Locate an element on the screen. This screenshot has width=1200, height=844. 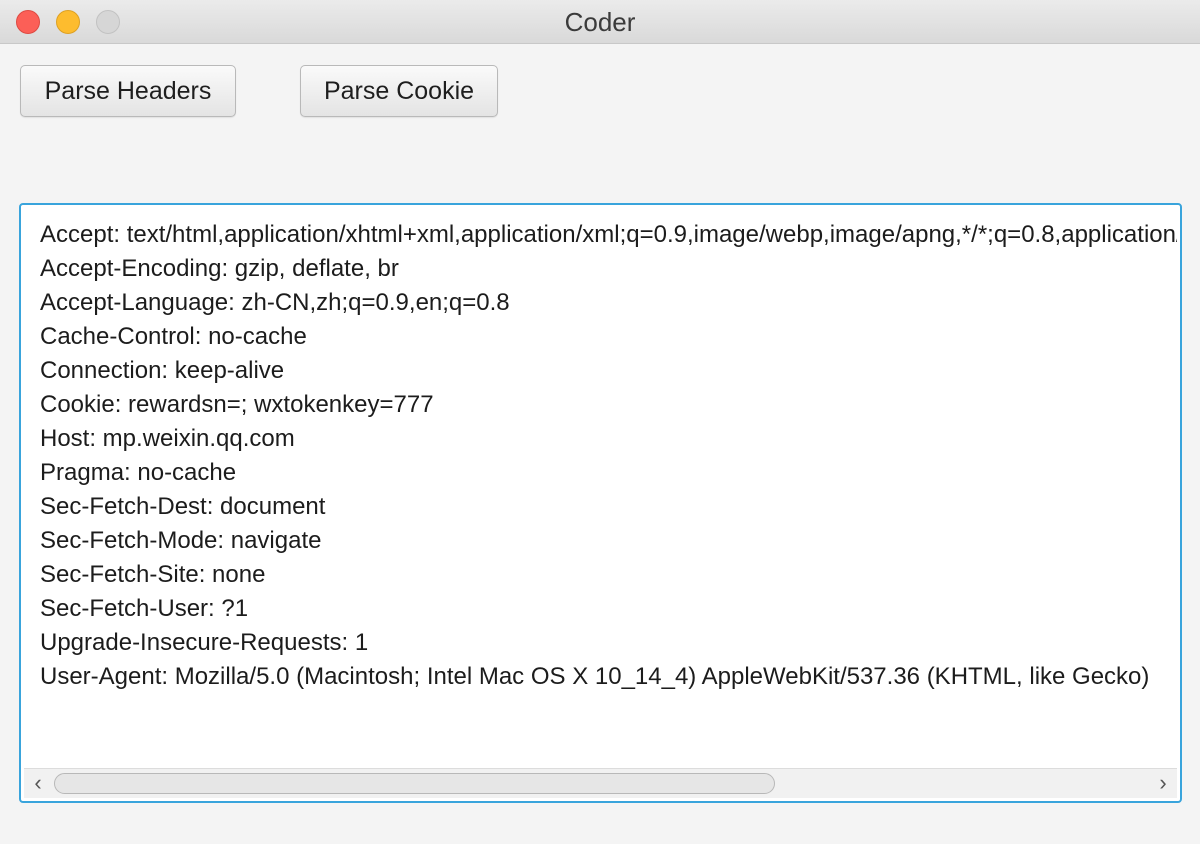
text-line: Cookie: rewardsn=; wxtokenkey=777 is located at coordinates (237, 404).